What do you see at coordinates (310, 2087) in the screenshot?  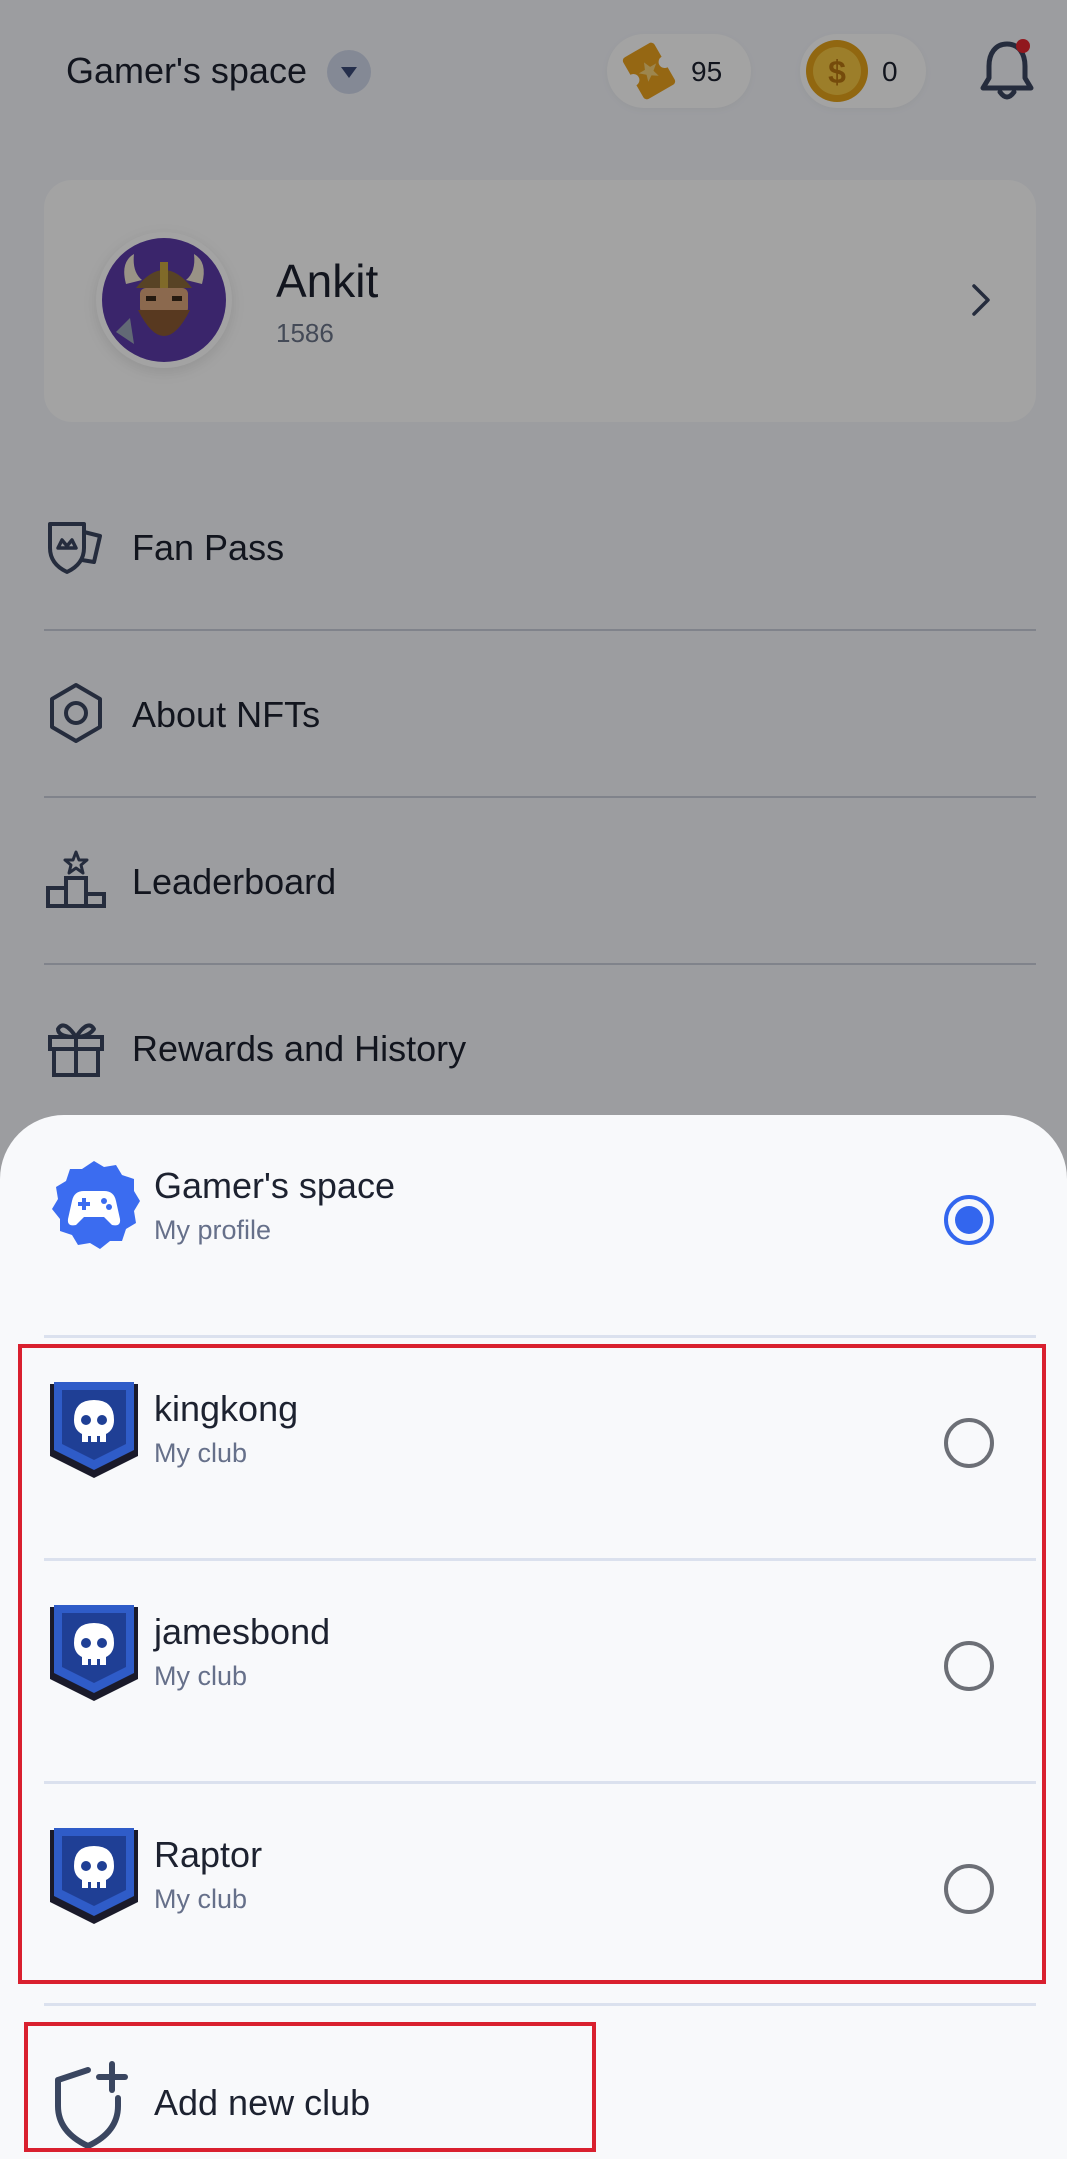 I see `highlight-box-add-club` at bounding box center [310, 2087].